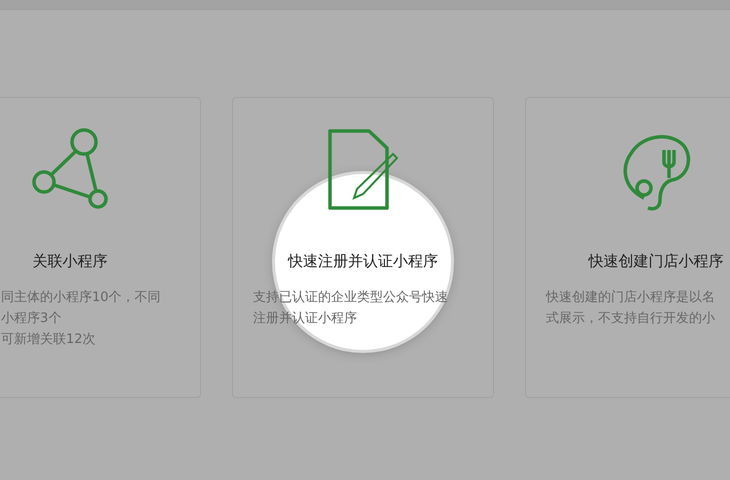 Image resolution: width=730 pixels, height=480 pixels. I want to click on card-description: 支持已认证的企业类型公众号快速, so click(351, 297).